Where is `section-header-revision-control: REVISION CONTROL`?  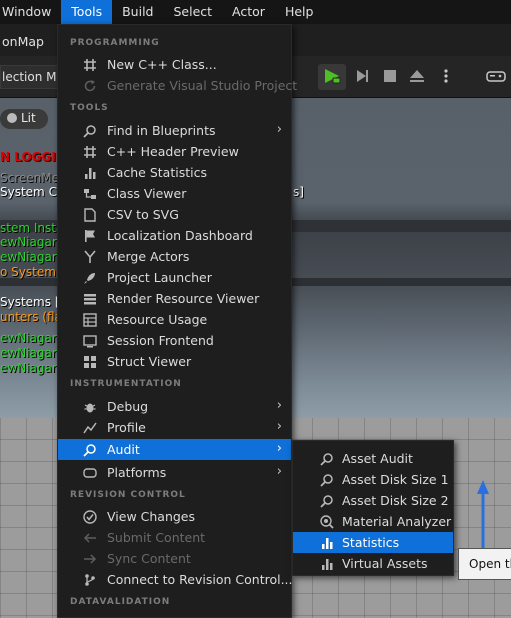 section-header-revision-control: REVISION CONTROL is located at coordinates (128, 495).